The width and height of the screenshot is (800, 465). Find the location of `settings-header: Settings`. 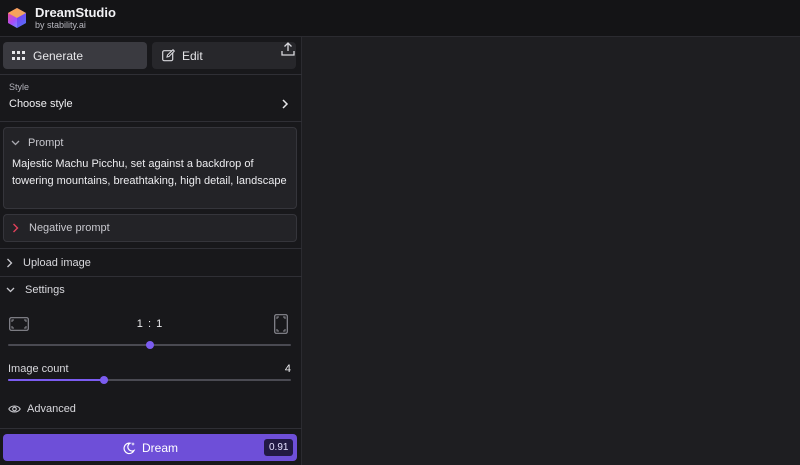

settings-header: Settings is located at coordinates (151, 290).